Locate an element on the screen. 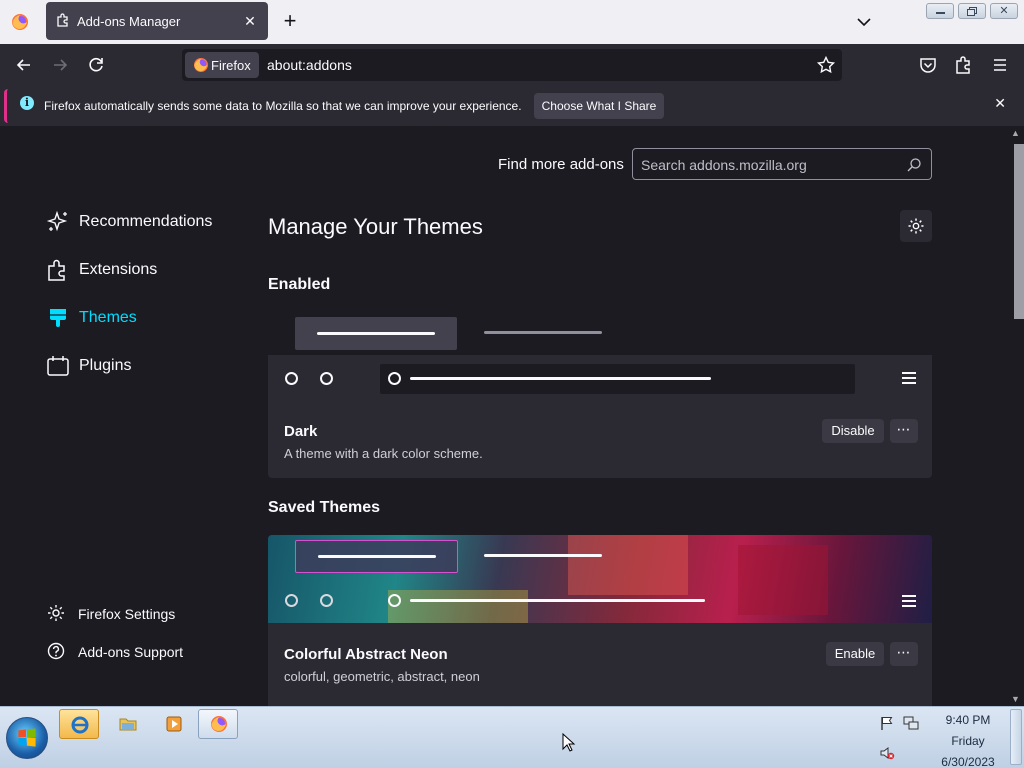 The height and width of the screenshot is (768, 1024). tab-addons-manager: Add-ons Manager ✕ is located at coordinates (157, 21).